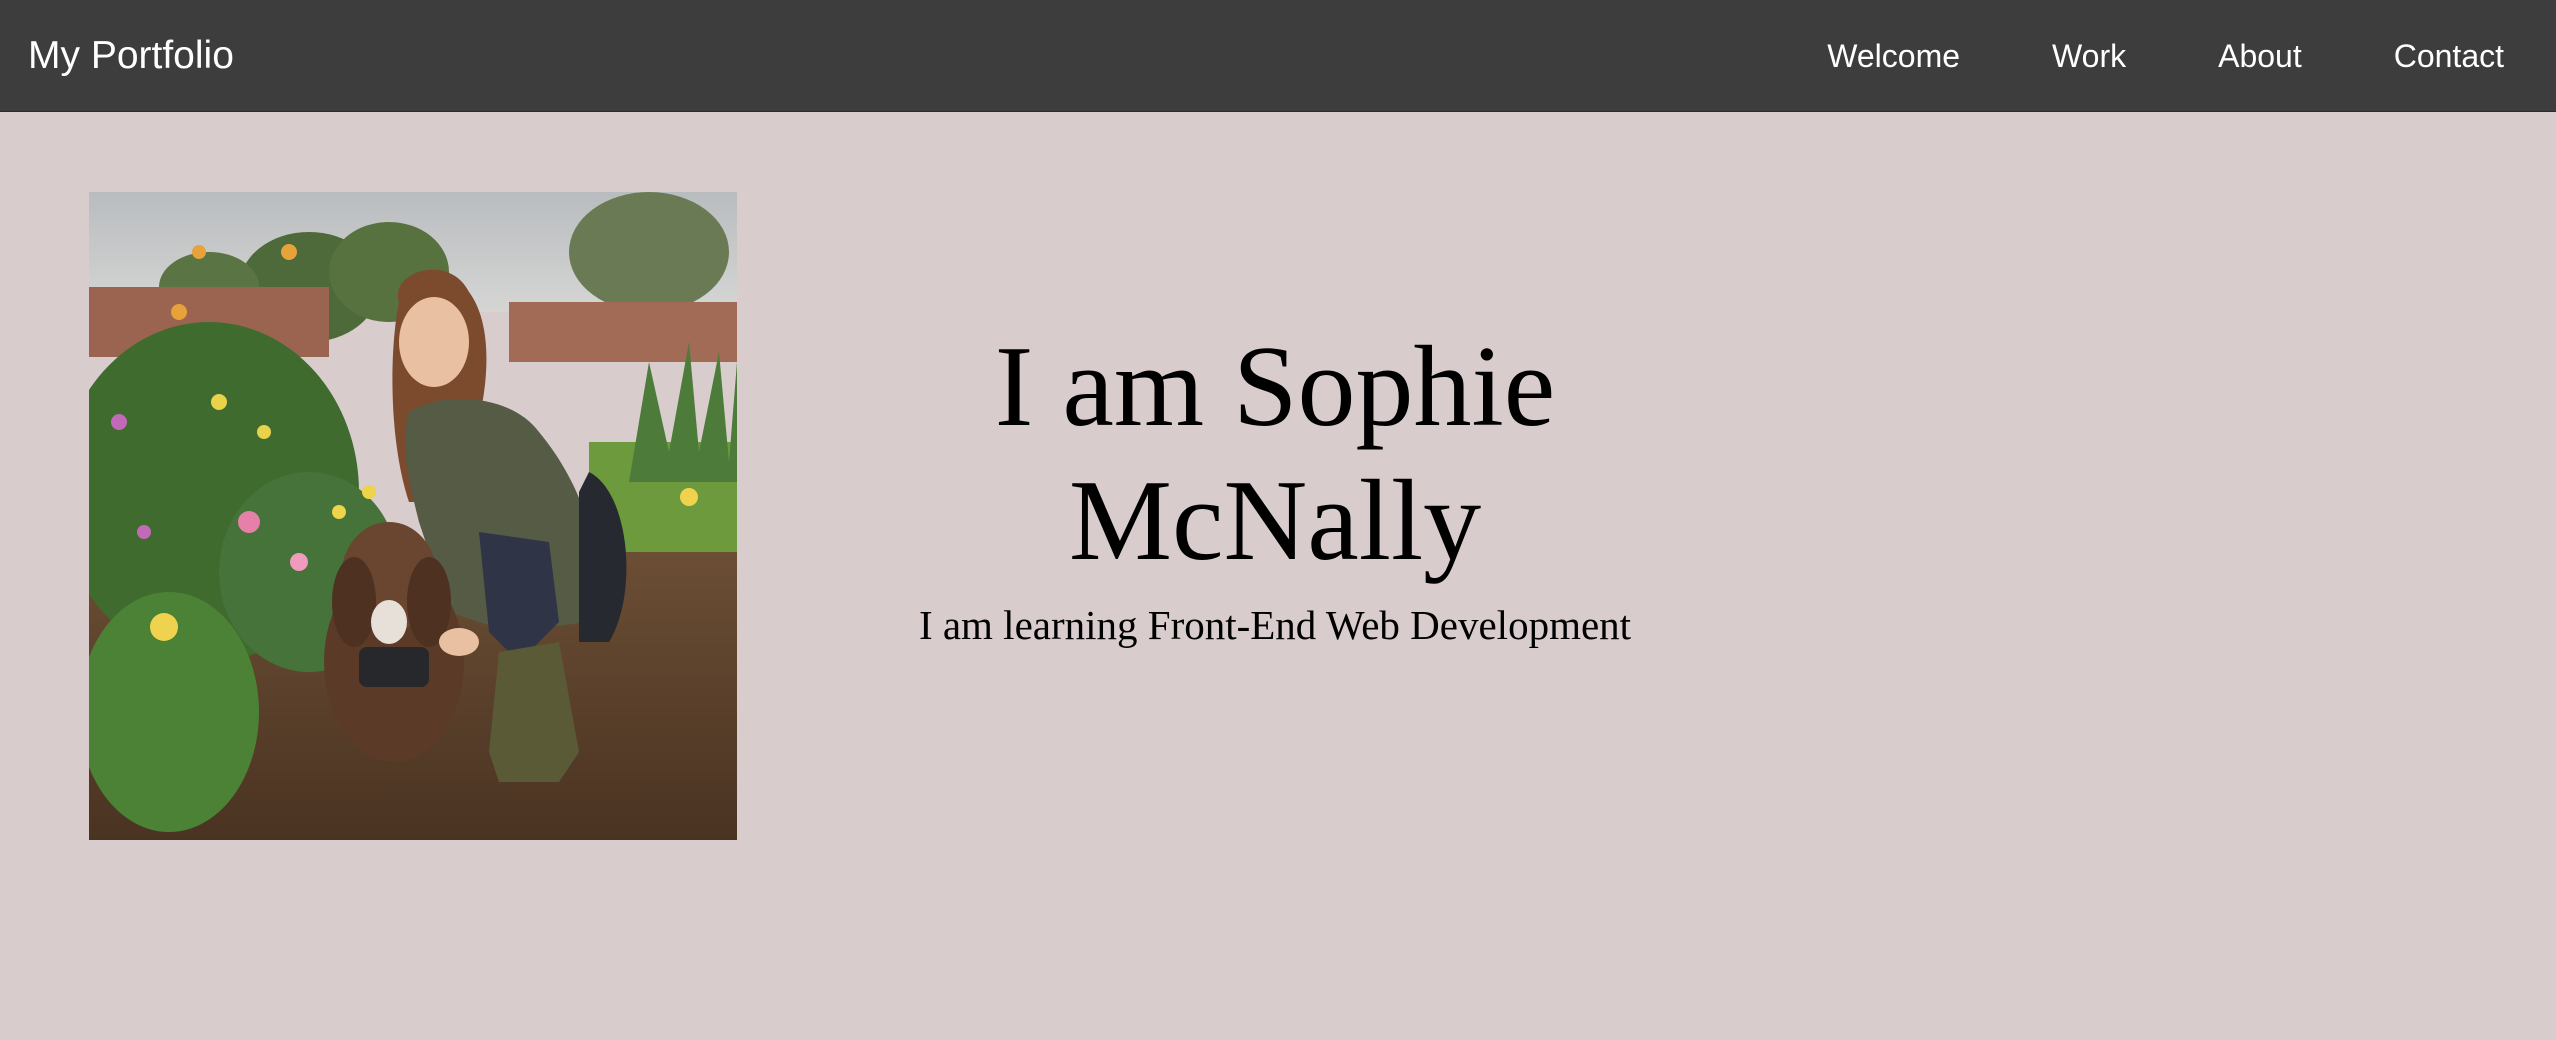 Image resolution: width=2556 pixels, height=1040 pixels. I want to click on nav-item-work: Work, so click(2089, 56).